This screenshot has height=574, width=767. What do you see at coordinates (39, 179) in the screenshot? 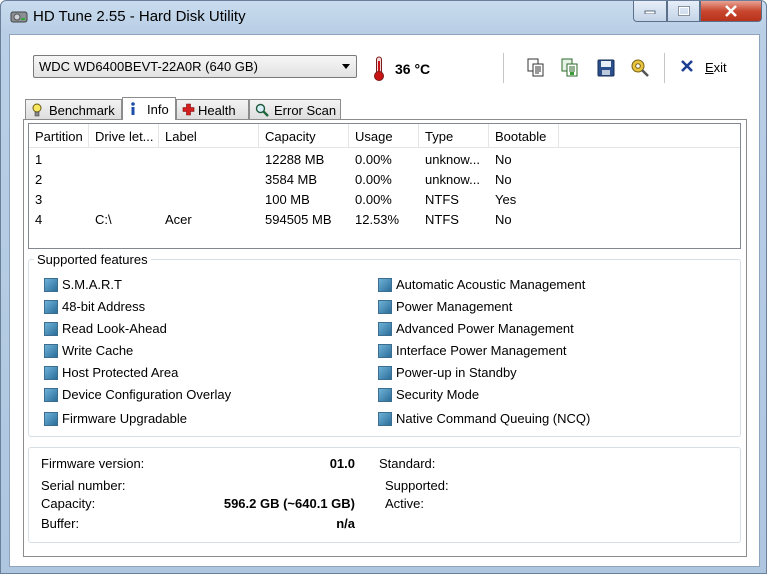
I see `partition-cell: 2` at bounding box center [39, 179].